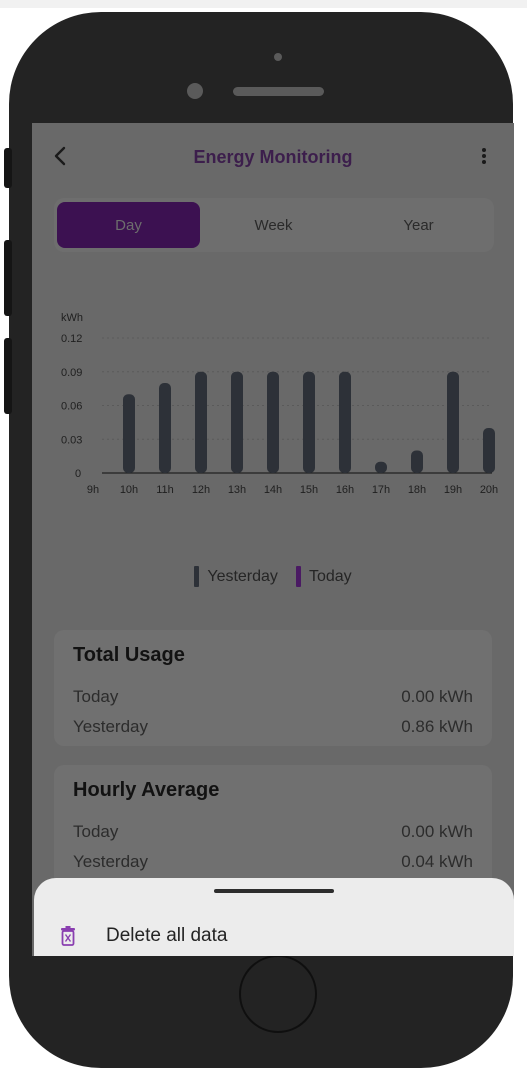 Image resolution: width=527 pixels, height=1071 pixels. Describe the element at coordinates (8, 168) in the screenshot. I see `mute-switch` at that location.